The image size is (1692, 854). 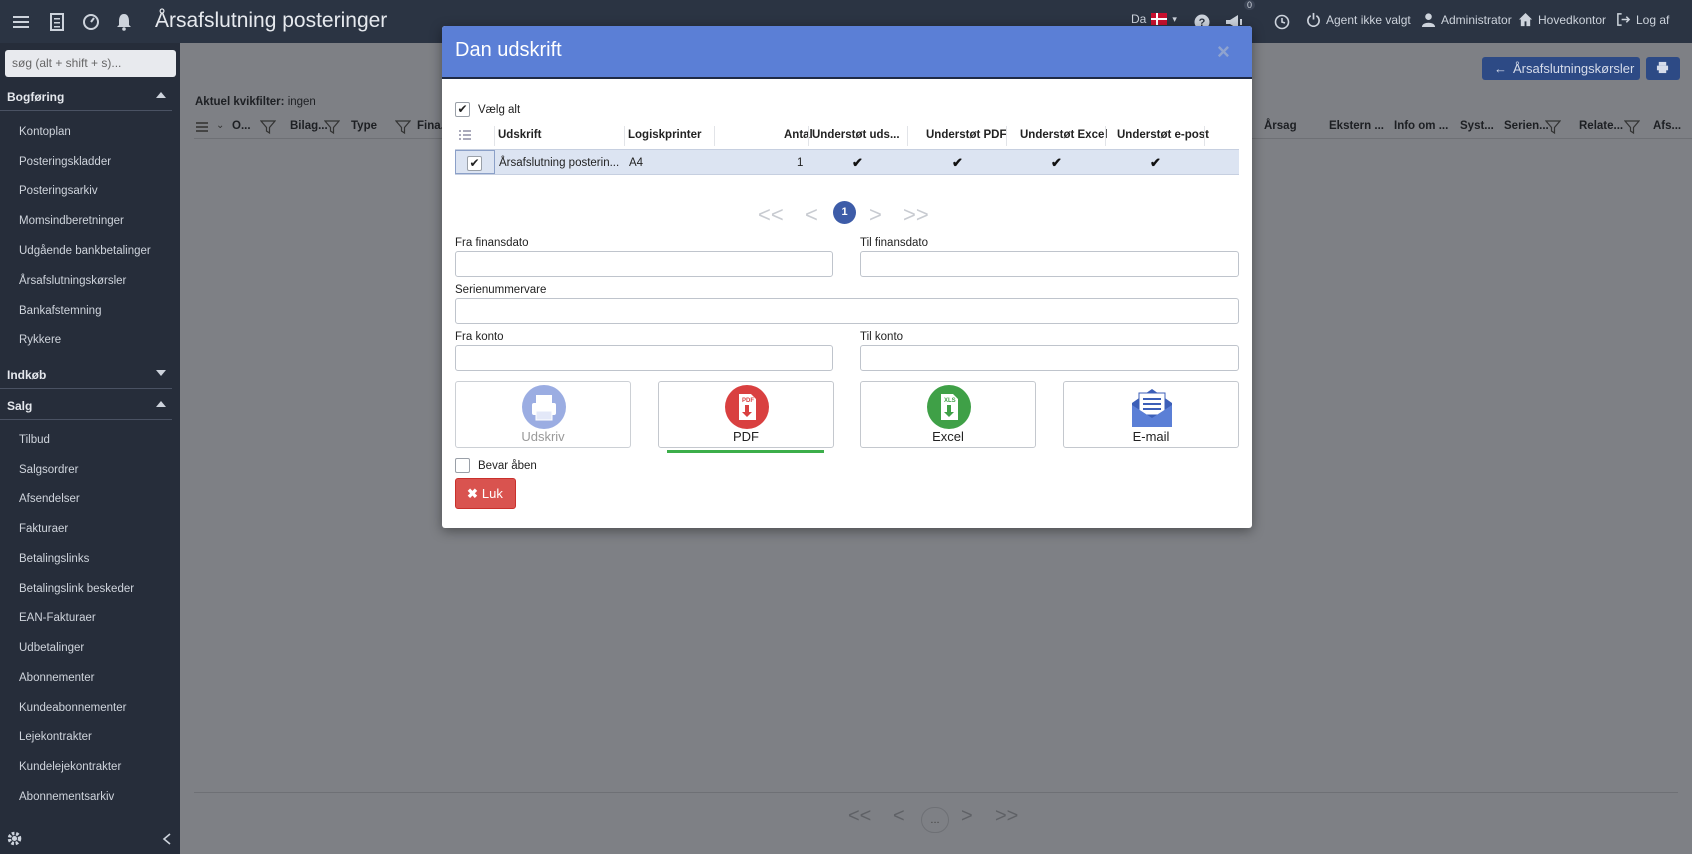 I want to click on fra-konto-field, so click(x=644, y=358).